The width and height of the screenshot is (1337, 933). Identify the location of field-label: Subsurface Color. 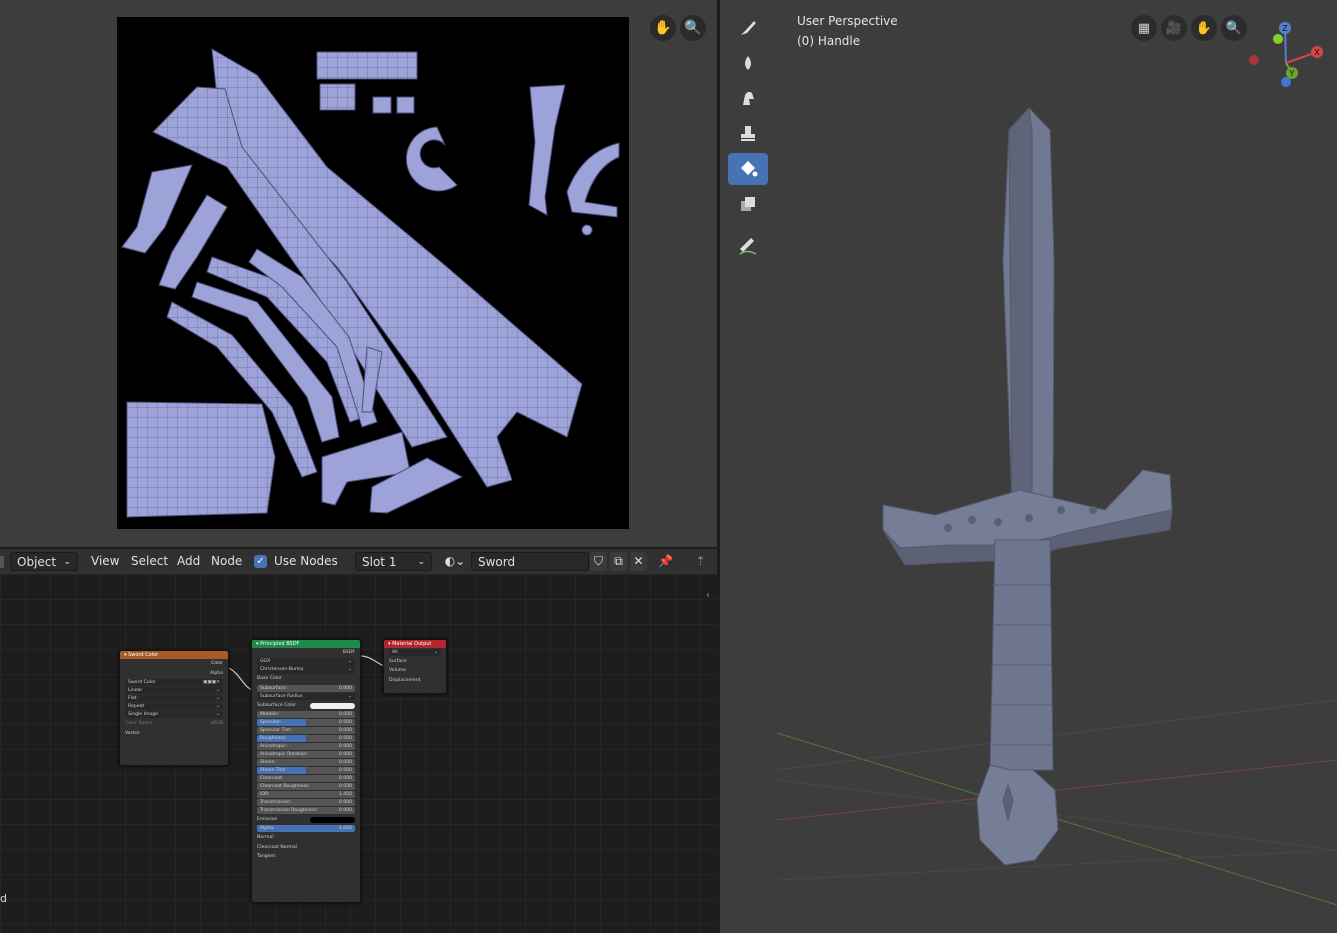
(277, 705).